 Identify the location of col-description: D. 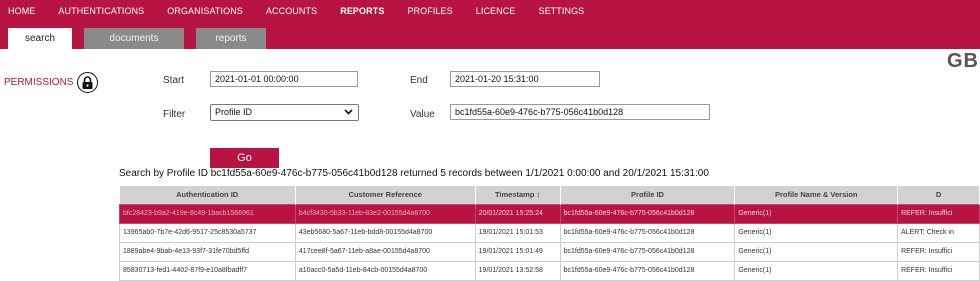
(938, 195).